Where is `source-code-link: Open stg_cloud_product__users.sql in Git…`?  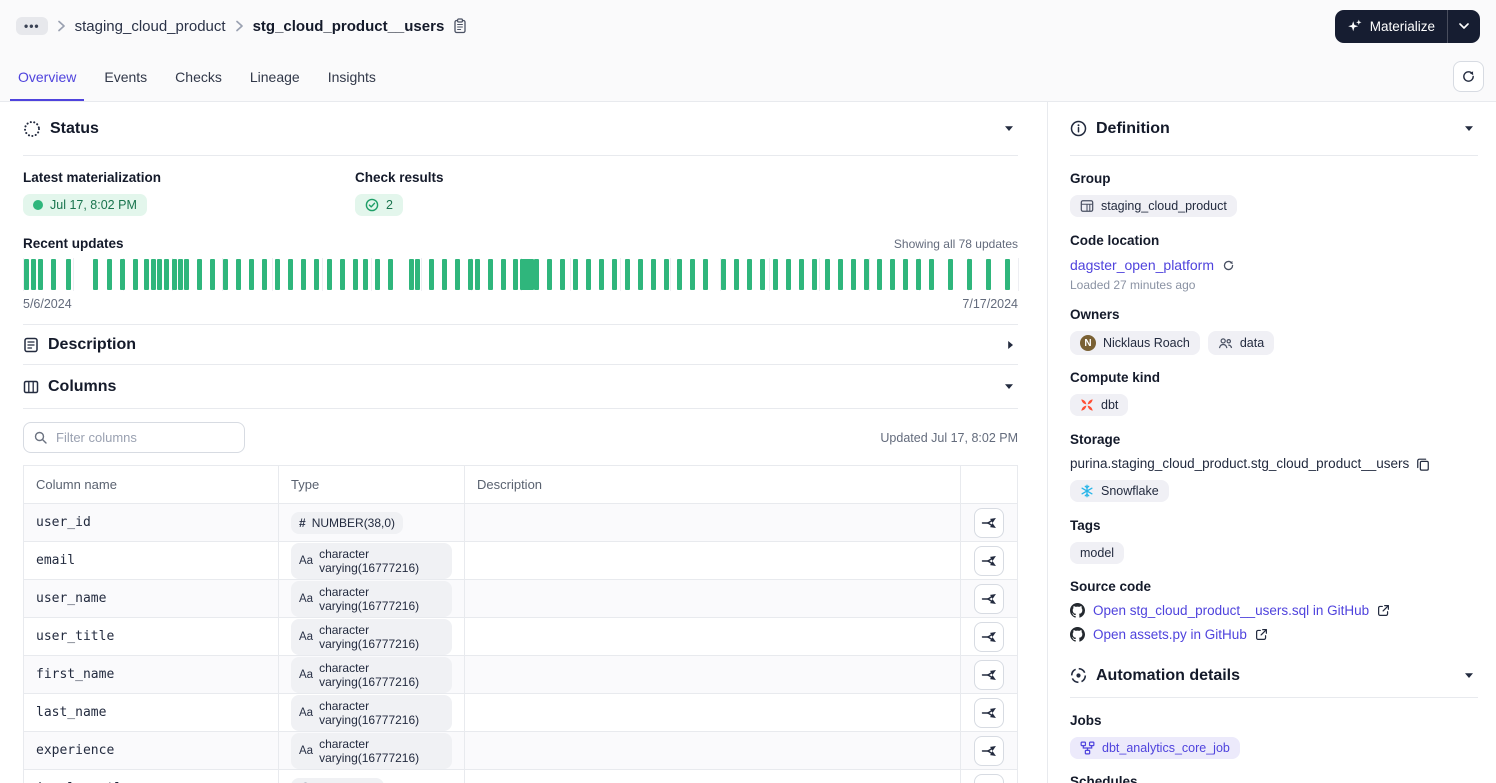
source-code-link: Open stg_cloud_product__users.sql in Git… is located at coordinates (1231, 610).